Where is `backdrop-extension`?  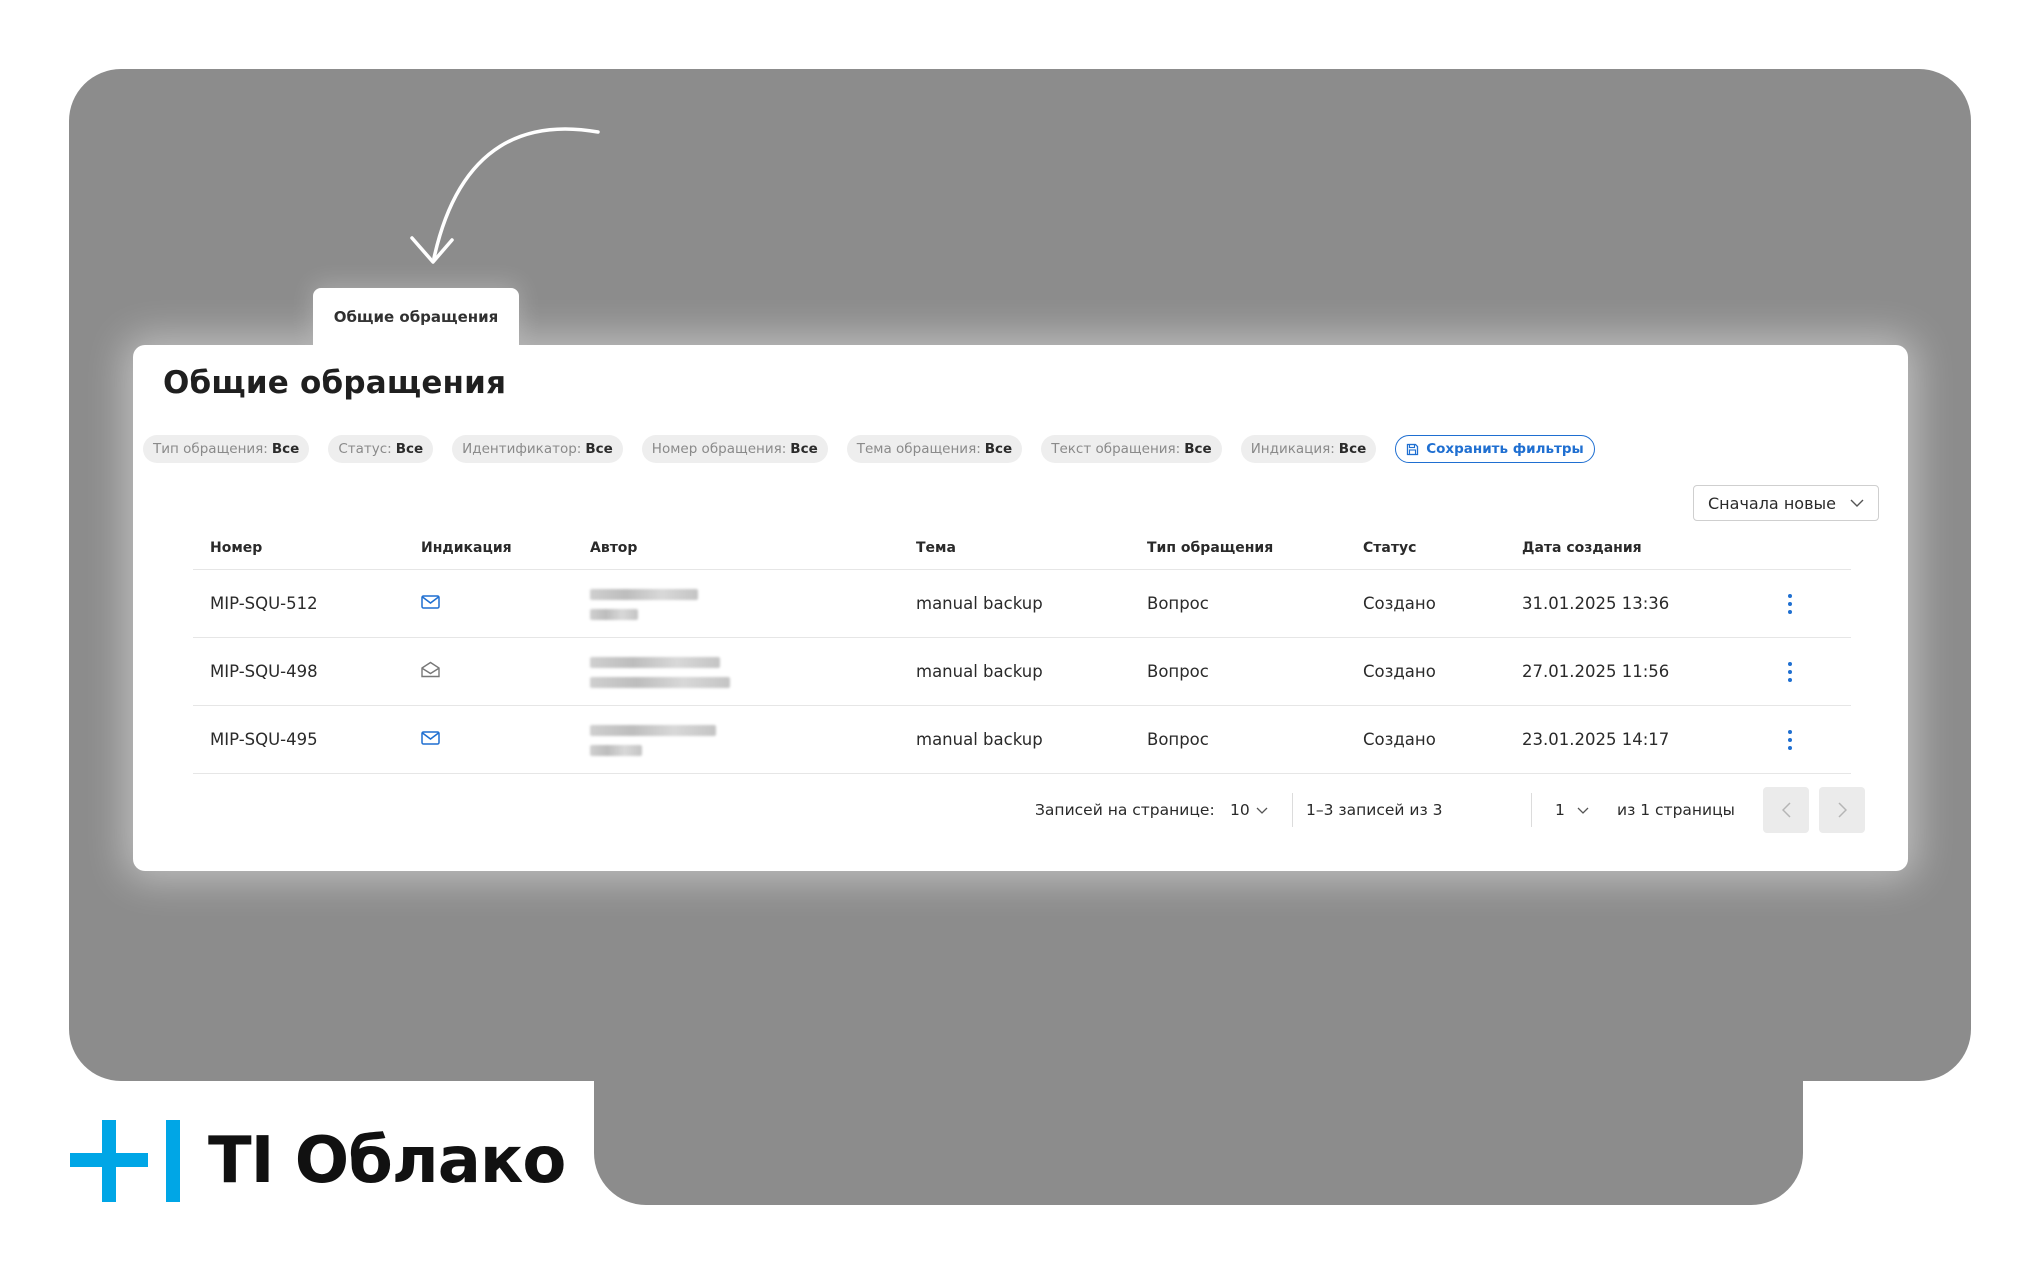
backdrop-extension is located at coordinates (1198, 1122).